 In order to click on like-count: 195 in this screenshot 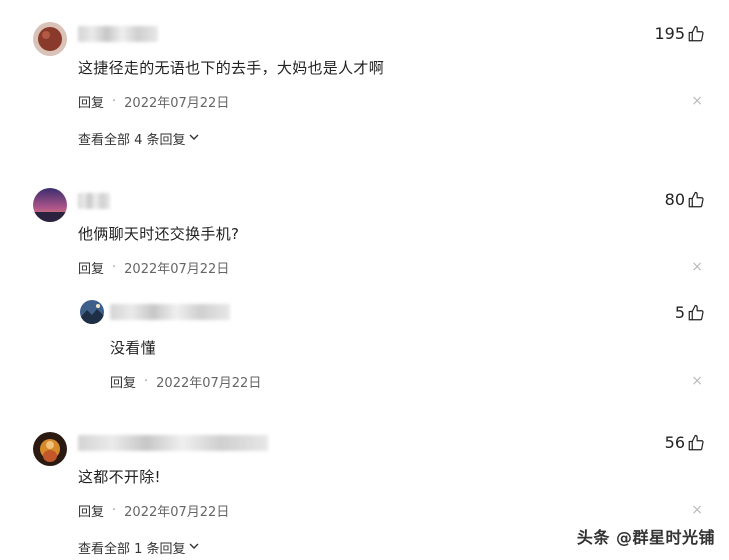, I will do `click(669, 33)`.